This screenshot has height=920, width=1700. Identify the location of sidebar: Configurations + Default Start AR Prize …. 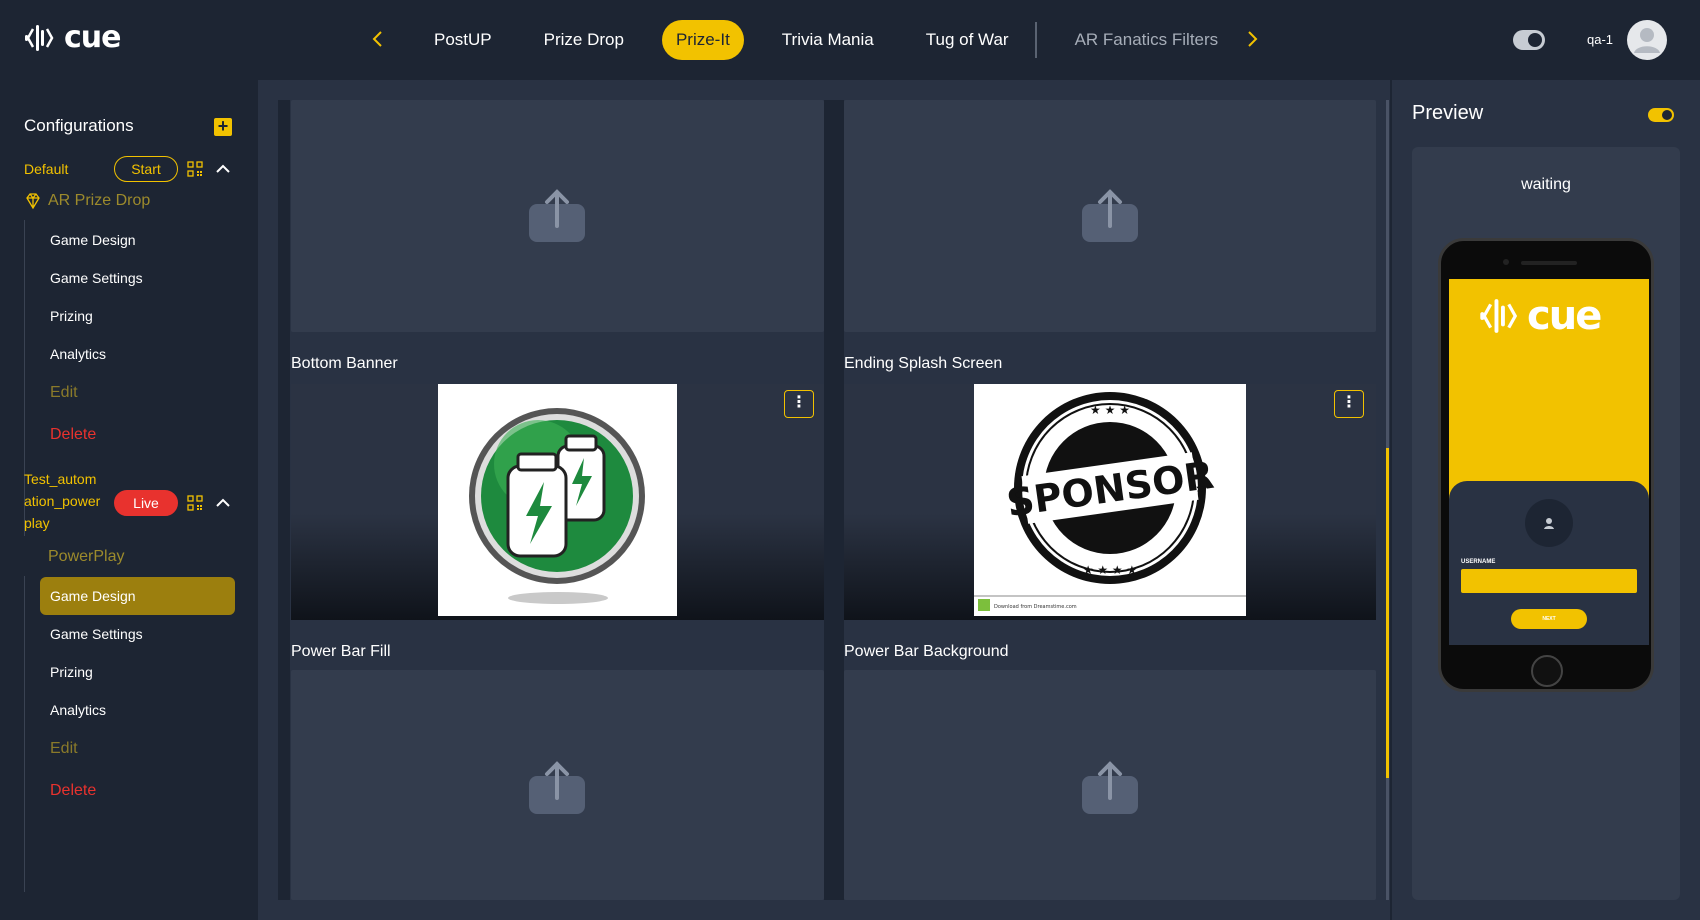
(129, 500).